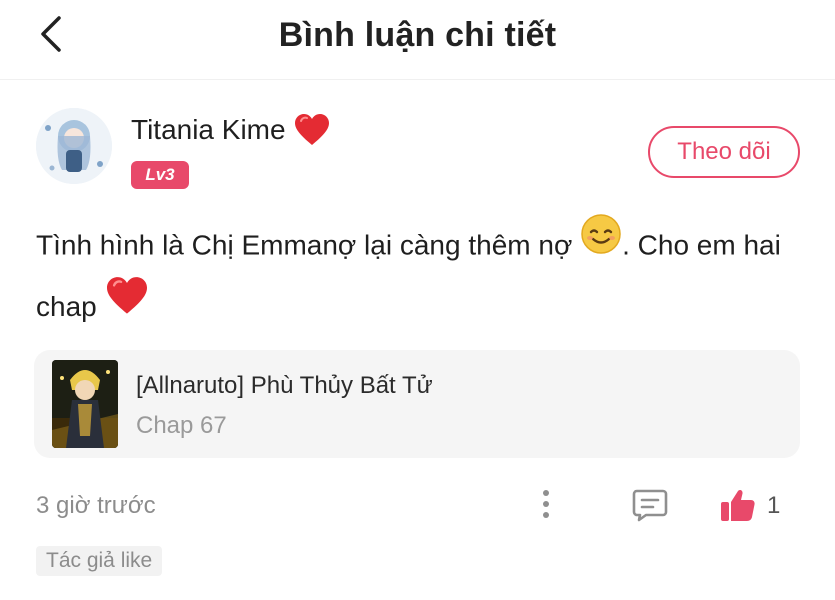 The image size is (835, 600). What do you see at coordinates (208, 130) in the screenshot?
I see `username: Titania Kime` at bounding box center [208, 130].